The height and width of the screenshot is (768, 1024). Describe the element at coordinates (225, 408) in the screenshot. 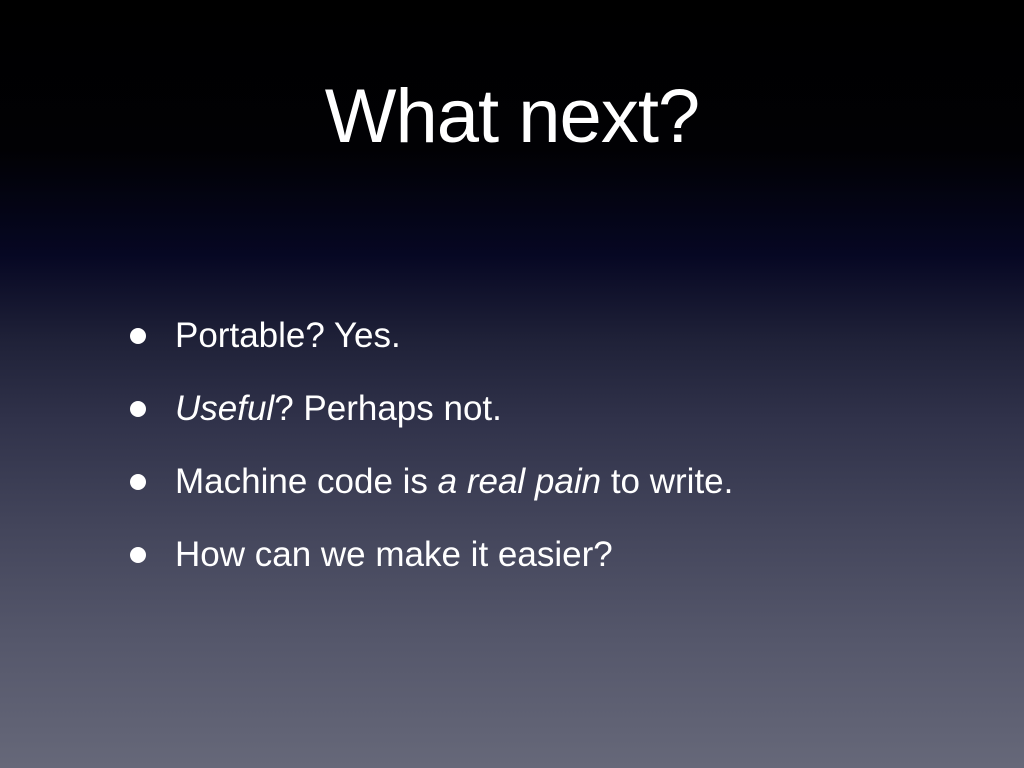

I see `bullet-text-emphasis: Useful` at that location.